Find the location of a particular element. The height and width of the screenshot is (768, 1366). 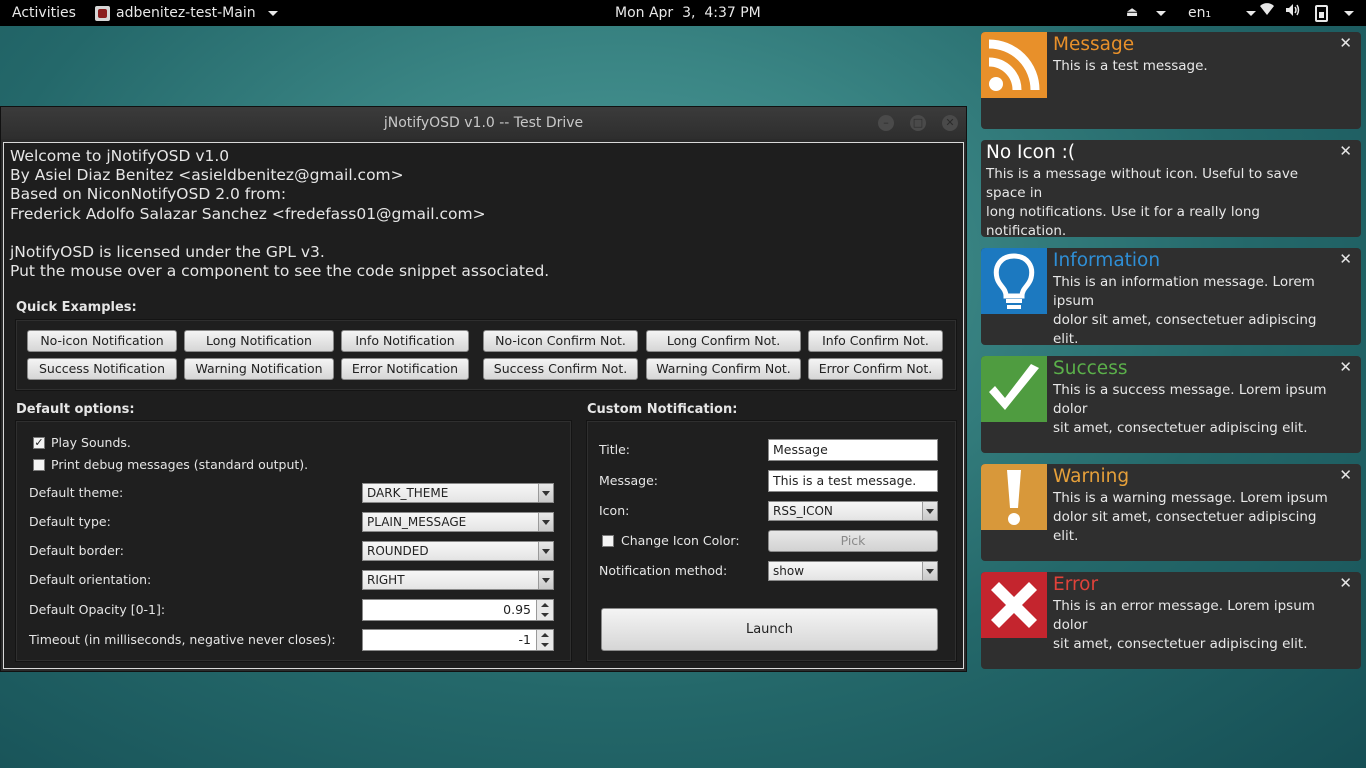

info-notification-button: Info Notification is located at coordinates (405, 341).